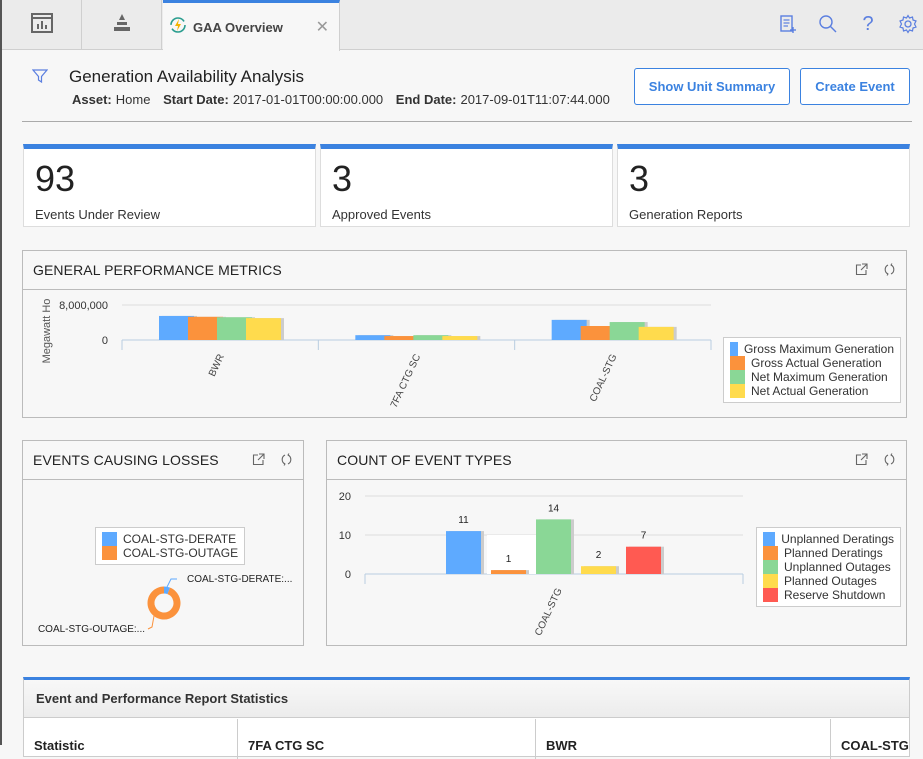 The image size is (923, 759). What do you see at coordinates (464, 270) in the screenshot?
I see `panel-header: GENERAL PERFORMANCE METRICS` at bounding box center [464, 270].